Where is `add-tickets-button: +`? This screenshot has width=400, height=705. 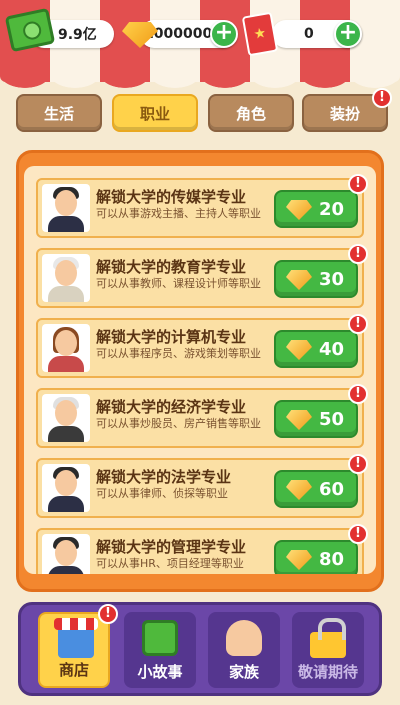 add-tickets-button: + is located at coordinates (348, 34).